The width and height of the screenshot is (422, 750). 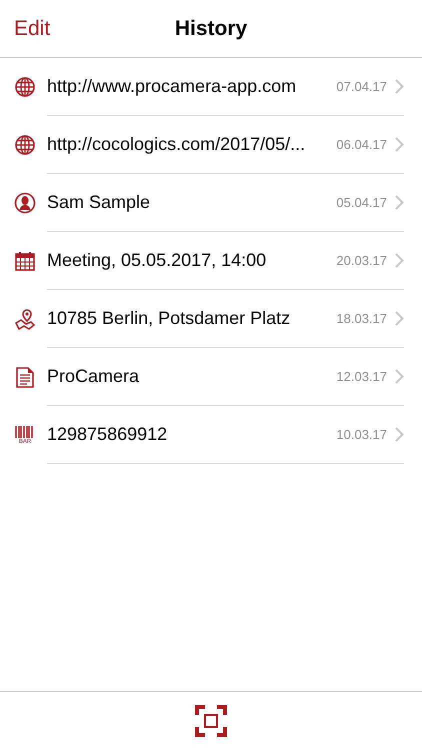 What do you see at coordinates (25, 377) in the screenshot?
I see `document-icon` at bounding box center [25, 377].